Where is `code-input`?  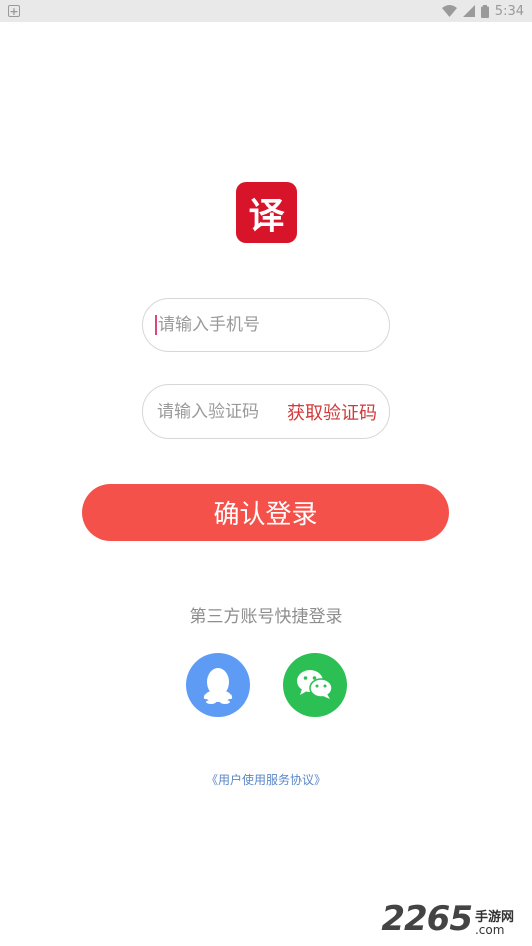 code-input is located at coordinates (222, 411).